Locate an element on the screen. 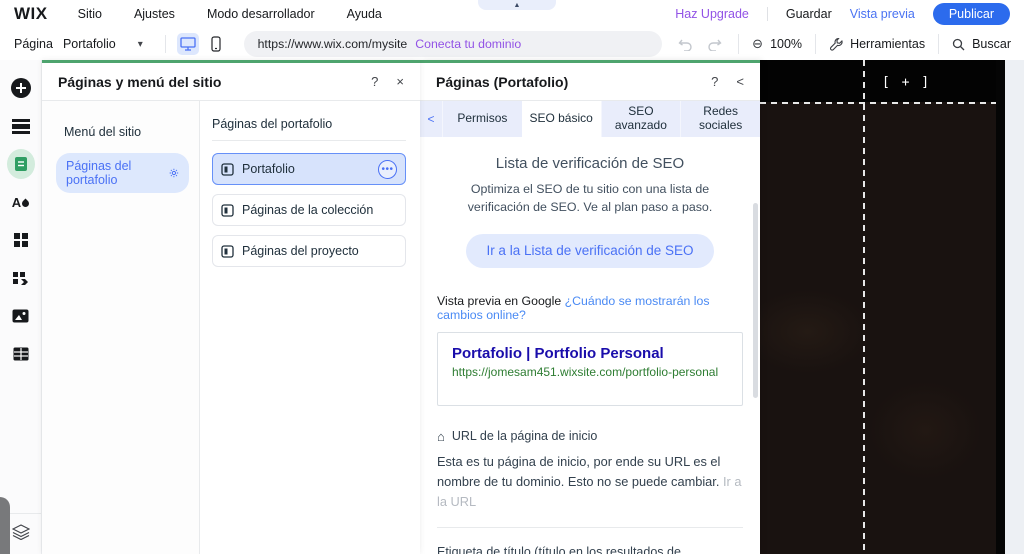 Image resolution: width=1024 pixels, height=554 pixels. canvas-right-edge is located at coordinates (1000, 307).